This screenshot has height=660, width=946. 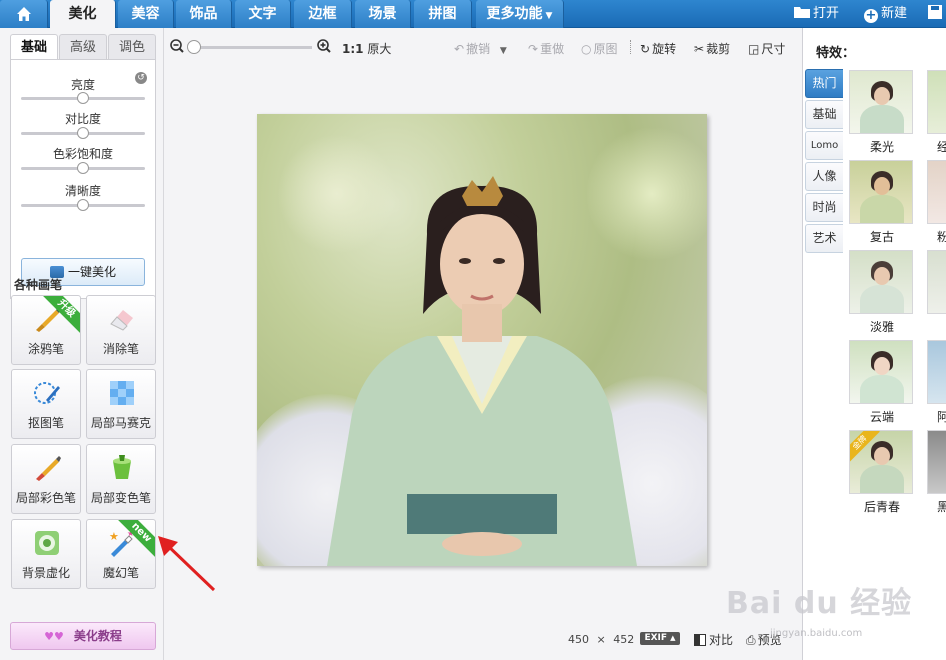 I want to click on magic-pen-button: ★ ★ new 魔幻笔, so click(x=121, y=554).